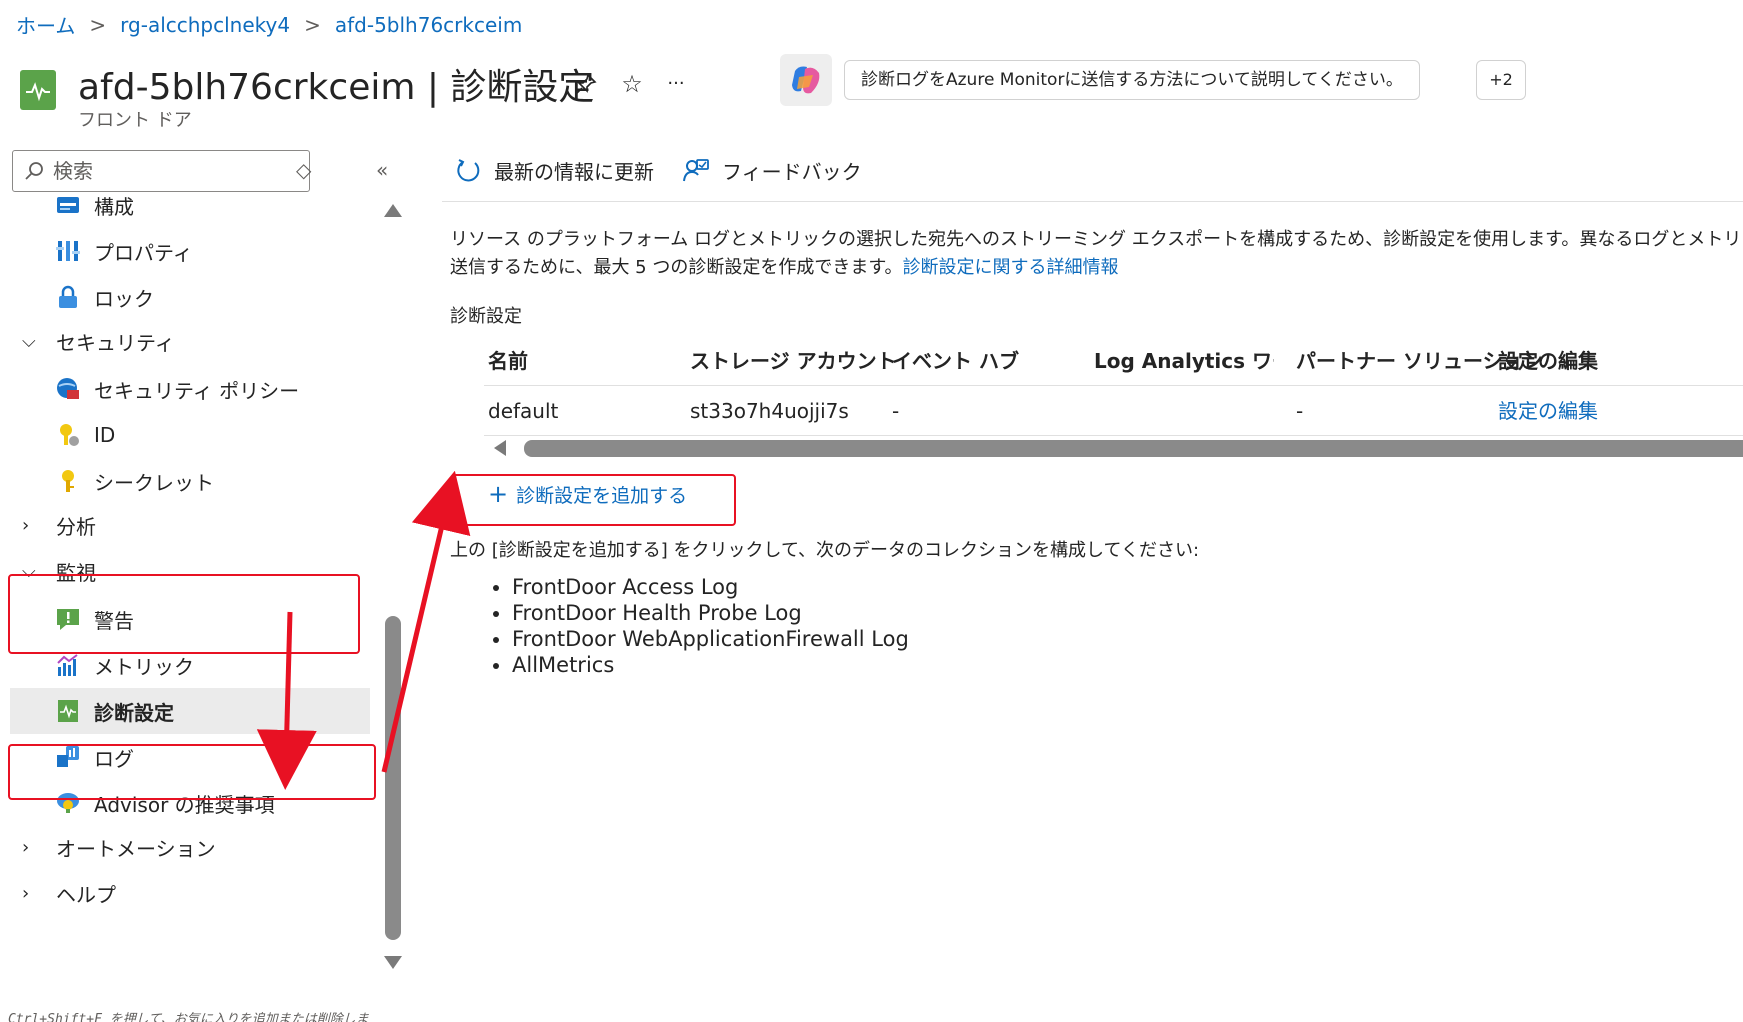 The height and width of the screenshot is (1022, 1743). What do you see at coordinates (426, 621) in the screenshot?
I see `arrow-up` at bounding box center [426, 621].